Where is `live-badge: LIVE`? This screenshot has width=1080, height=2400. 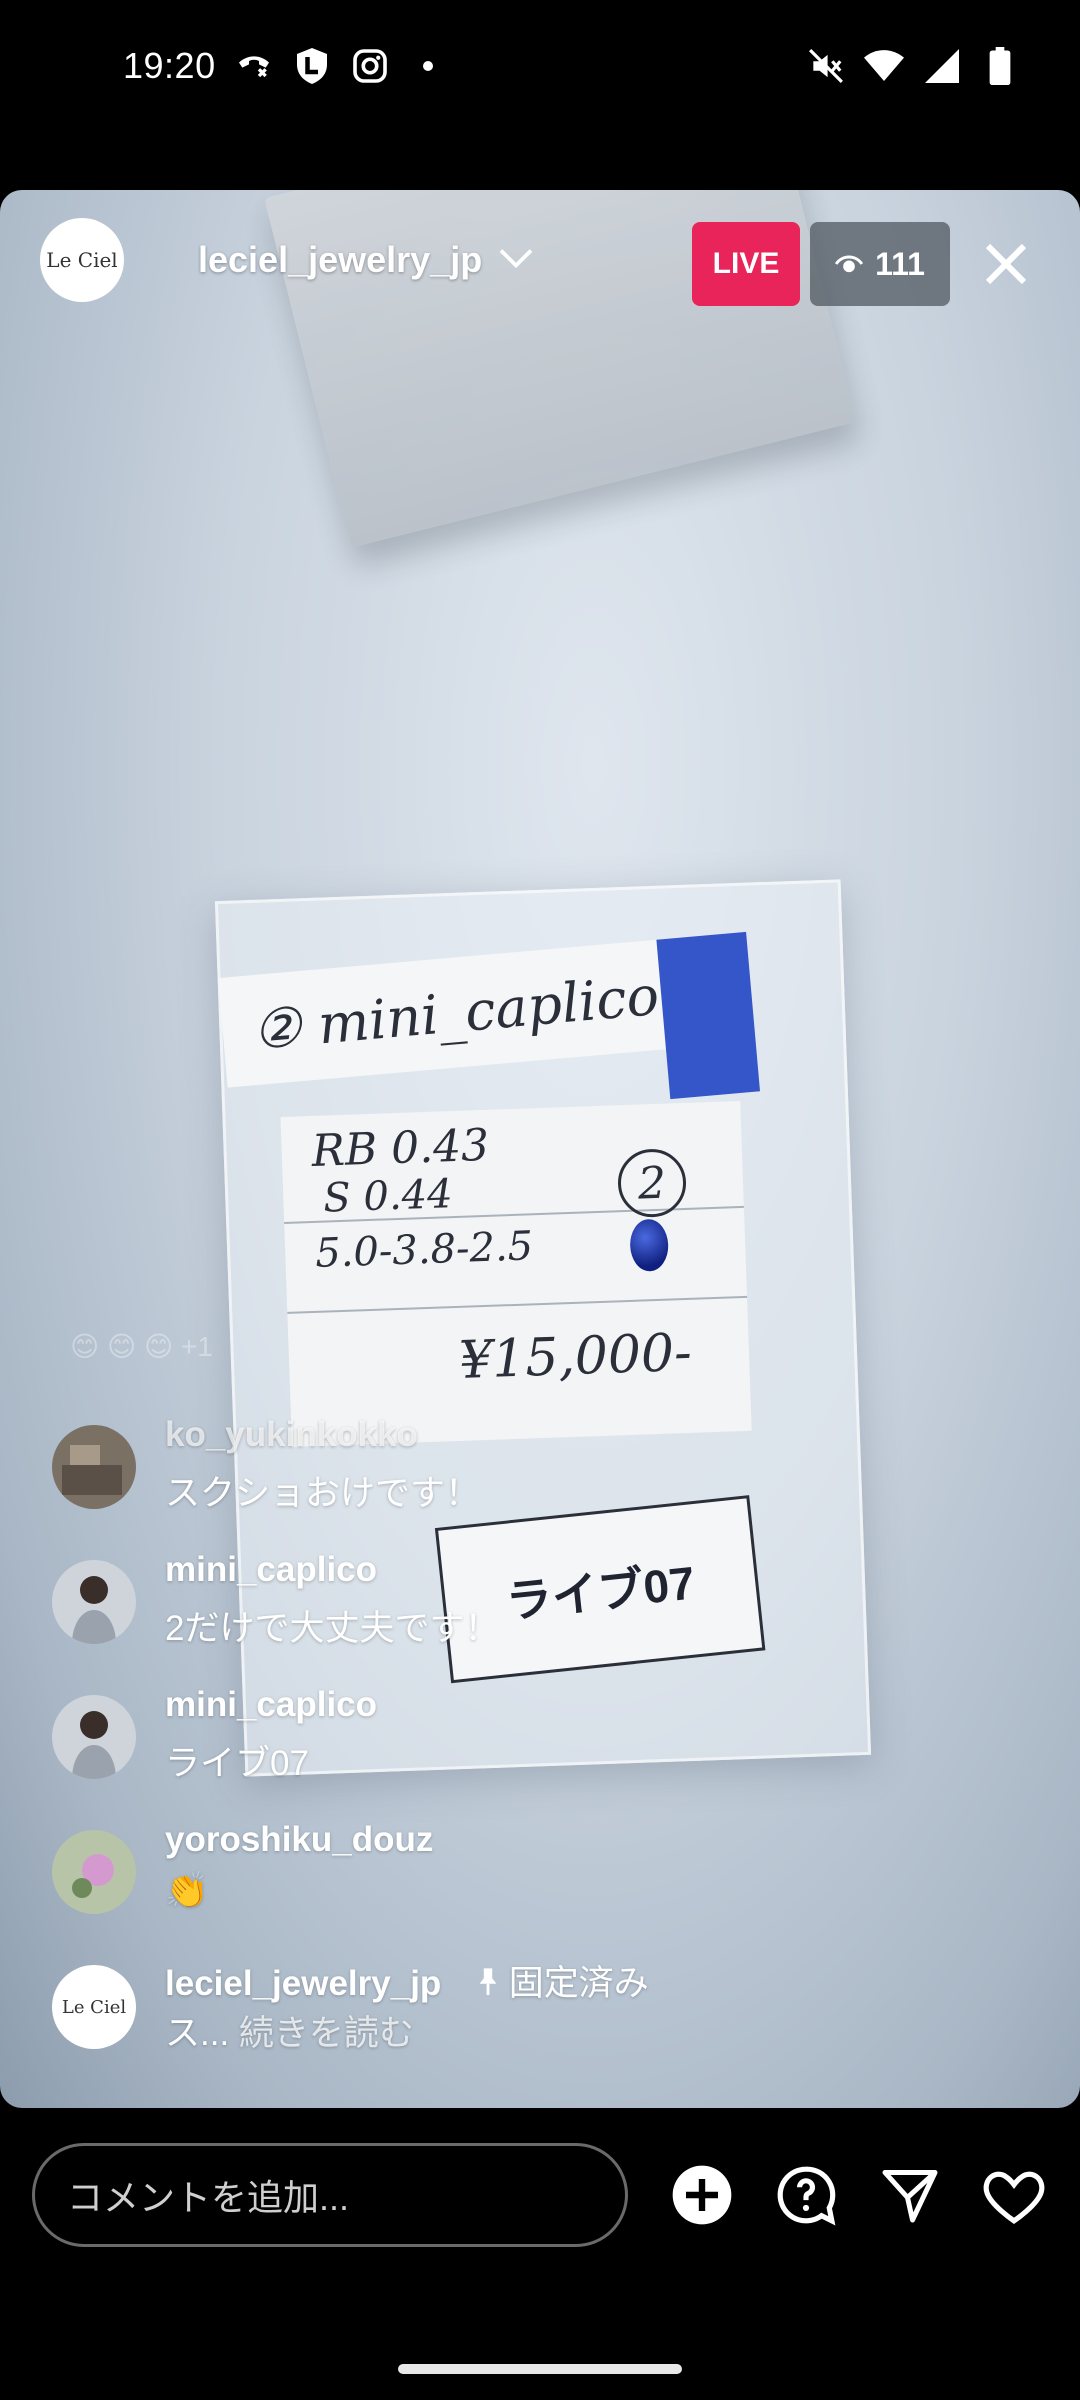
live-badge: LIVE is located at coordinates (746, 264).